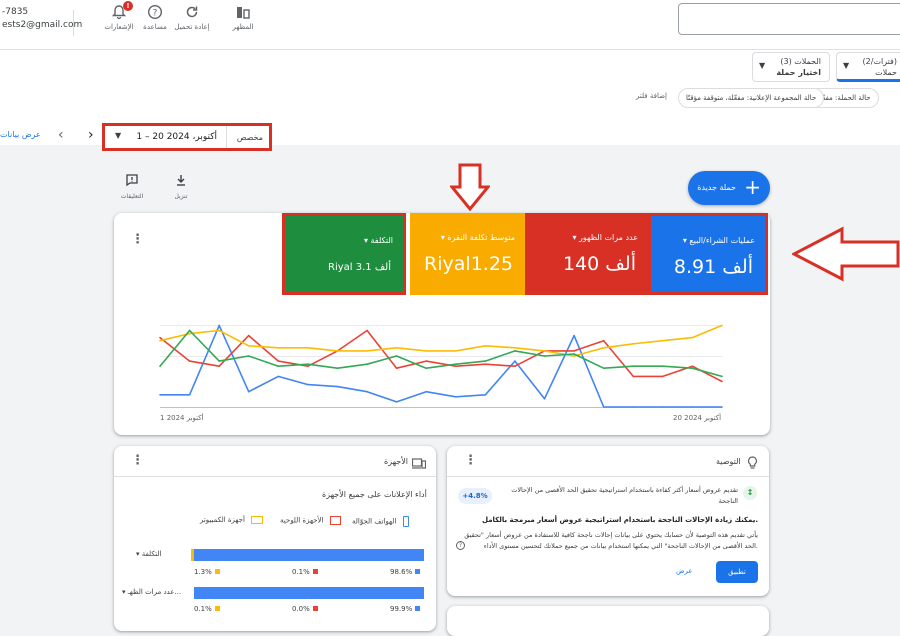 The height and width of the screenshot is (636, 900). Describe the element at coordinates (275, 538) in the screenshot. I see `devices-card` at that location.